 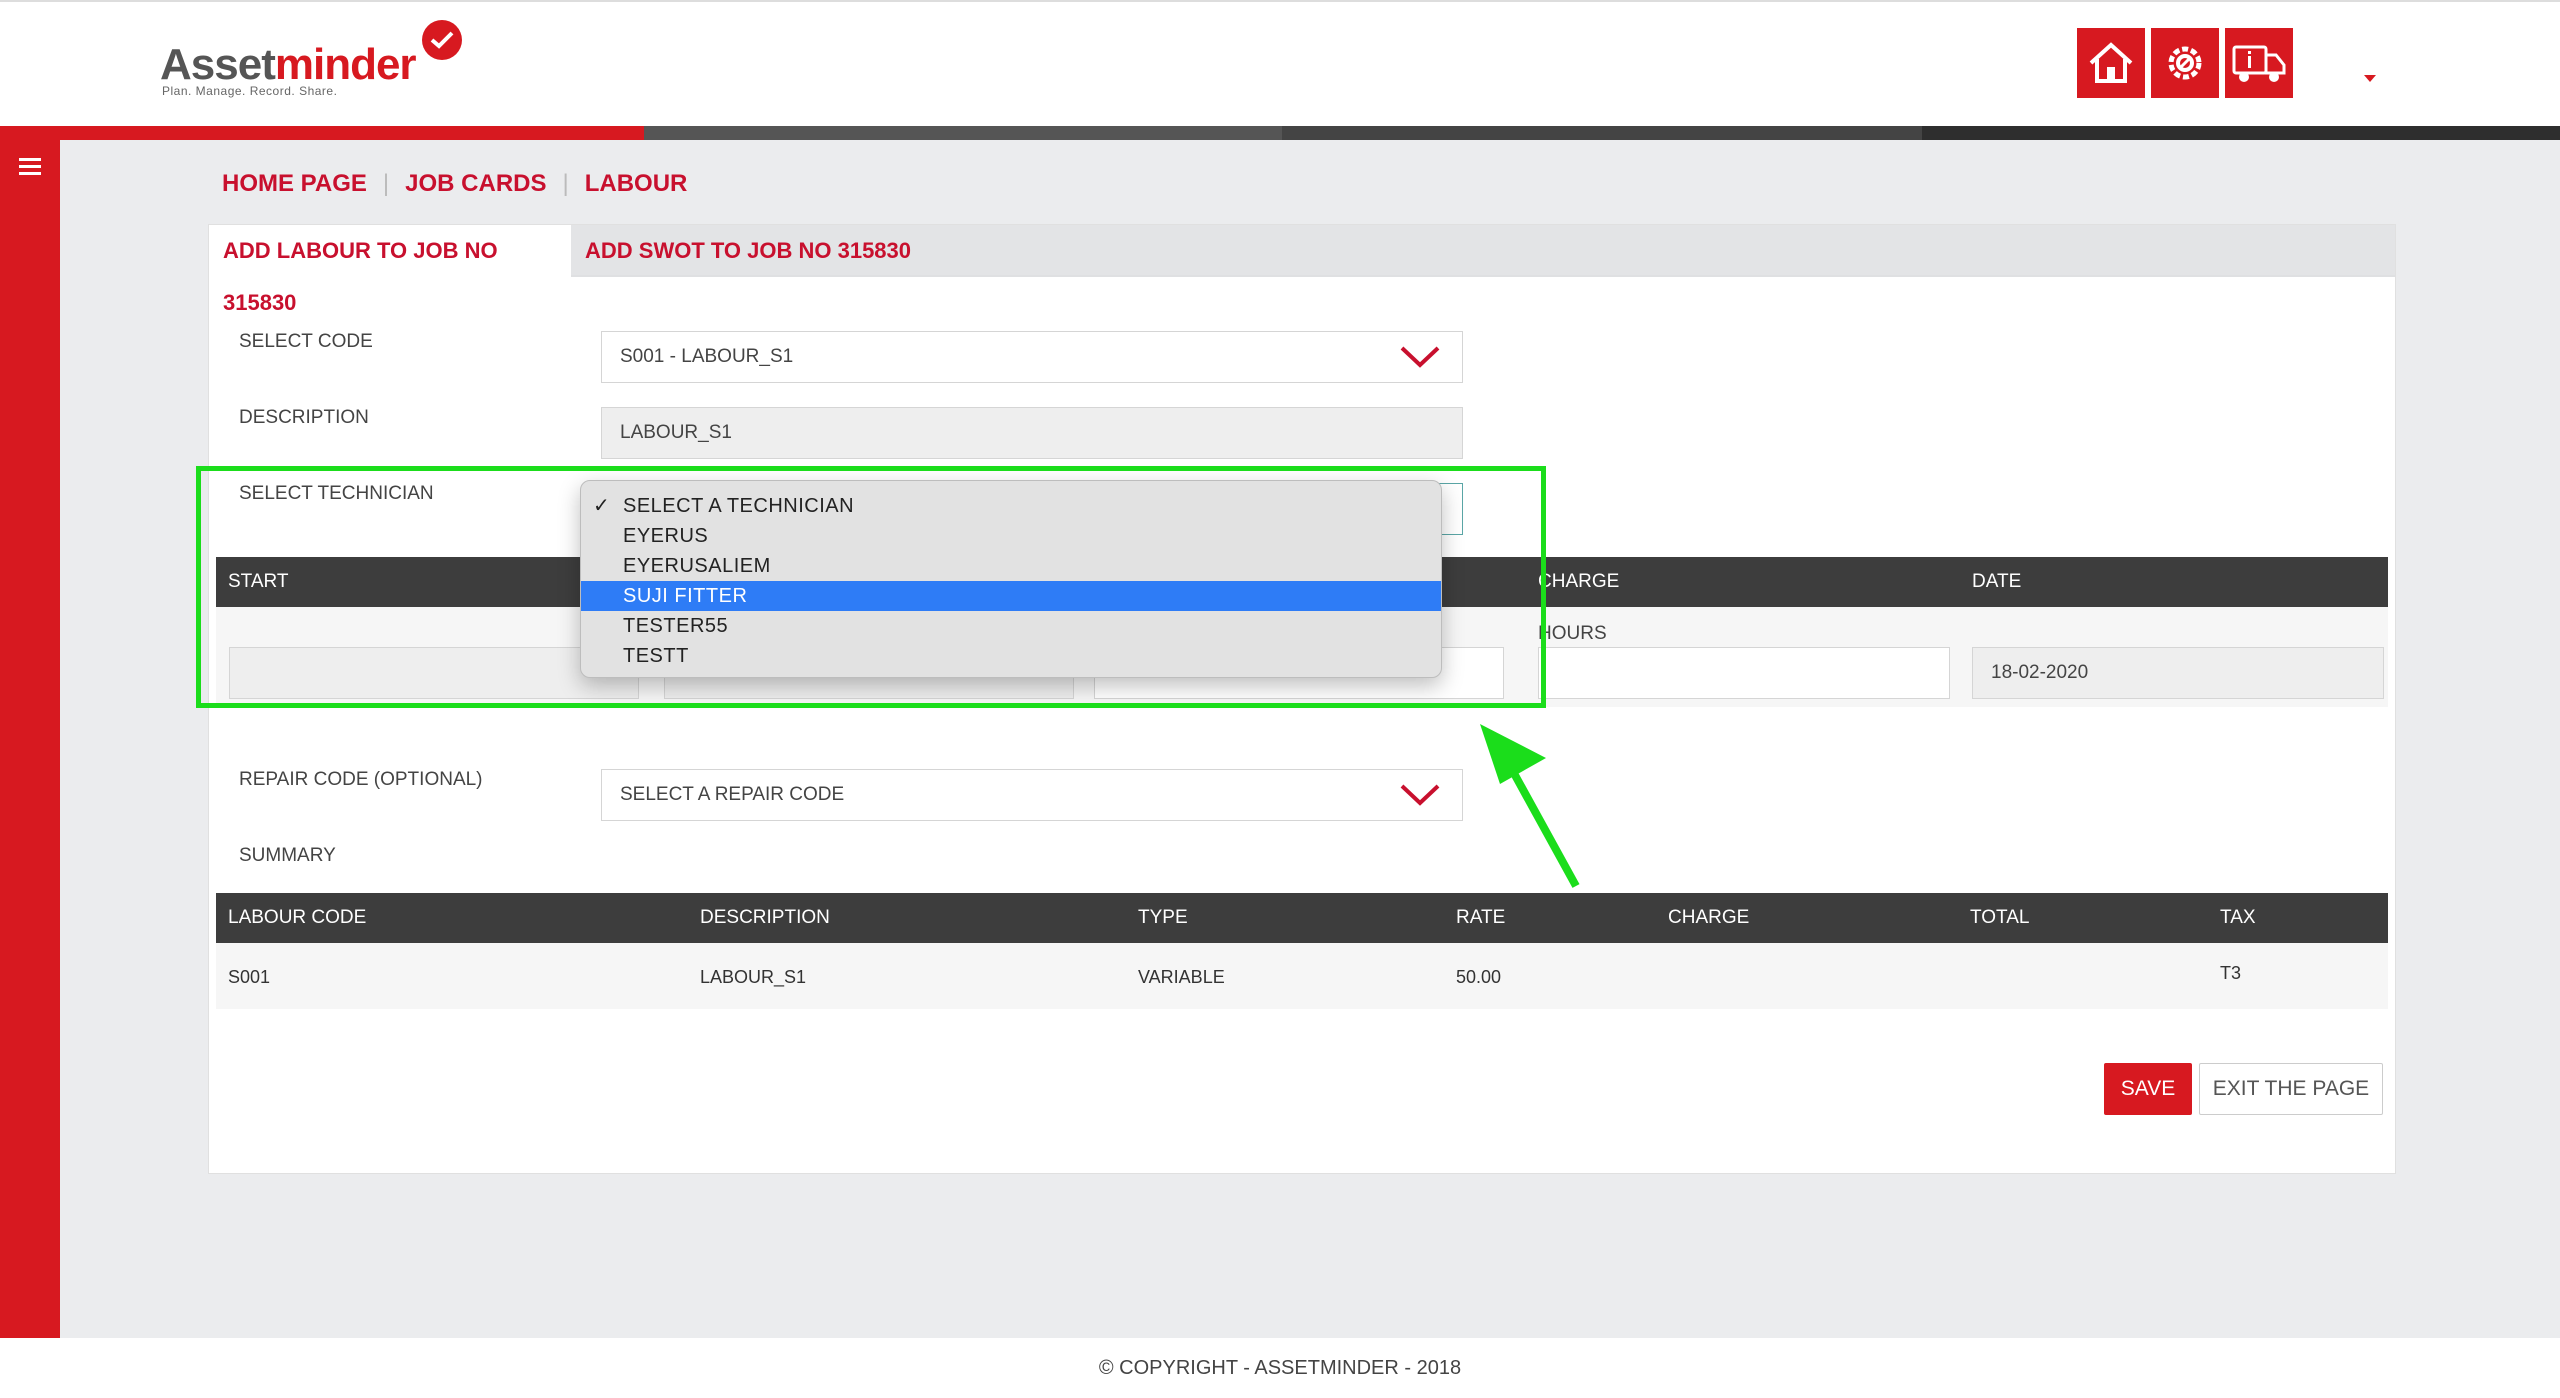 What do you see at coordinates (1280, 133) in the screenshot?
I see `header-color-stripe` at bounding box center [1280, 133].